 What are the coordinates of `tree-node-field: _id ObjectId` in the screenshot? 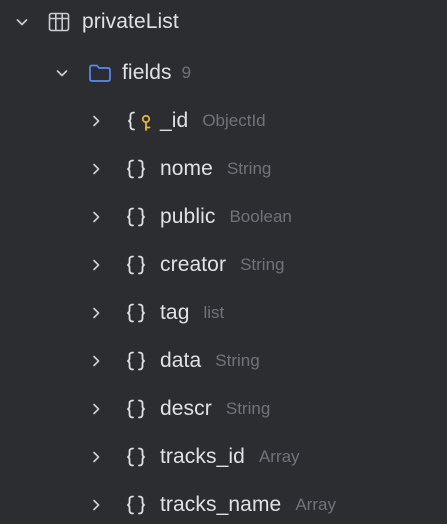 It's located at (223, 121).